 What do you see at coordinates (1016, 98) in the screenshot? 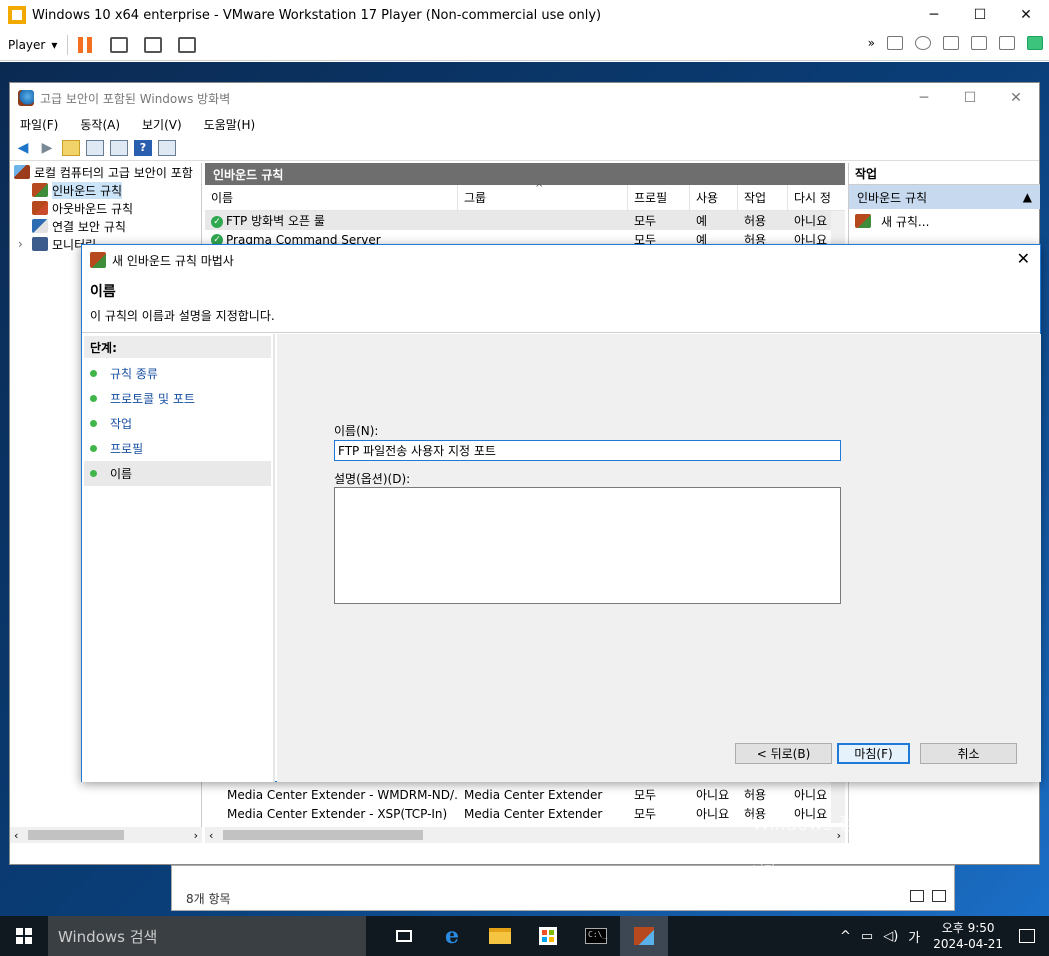
I see `firewall-close-button: ✕` at bounding box center [1016, 98].